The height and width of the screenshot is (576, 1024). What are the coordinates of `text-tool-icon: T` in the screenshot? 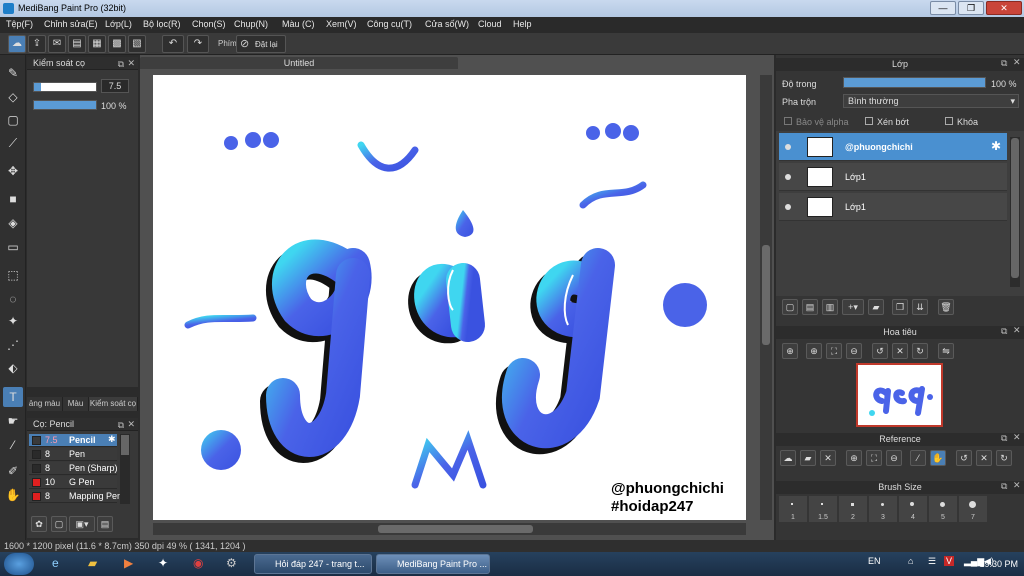 It's located at (13, 397).